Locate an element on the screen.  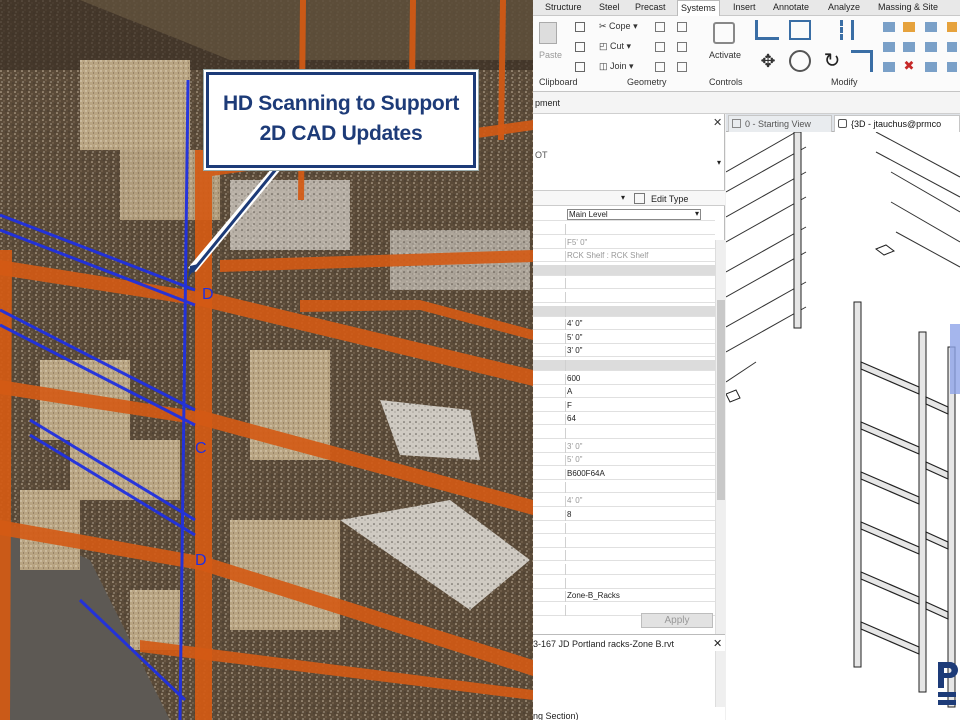
property-row: 600 is located at coordinates (624, 379).